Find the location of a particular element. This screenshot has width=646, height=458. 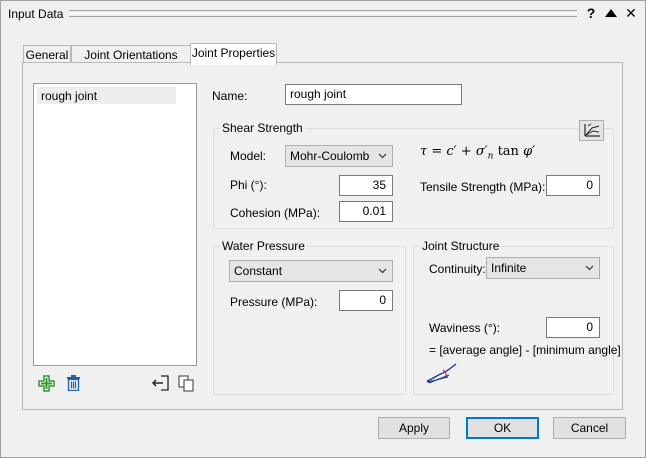

waviness-diagram-icon is located at coordinates (442, 373).